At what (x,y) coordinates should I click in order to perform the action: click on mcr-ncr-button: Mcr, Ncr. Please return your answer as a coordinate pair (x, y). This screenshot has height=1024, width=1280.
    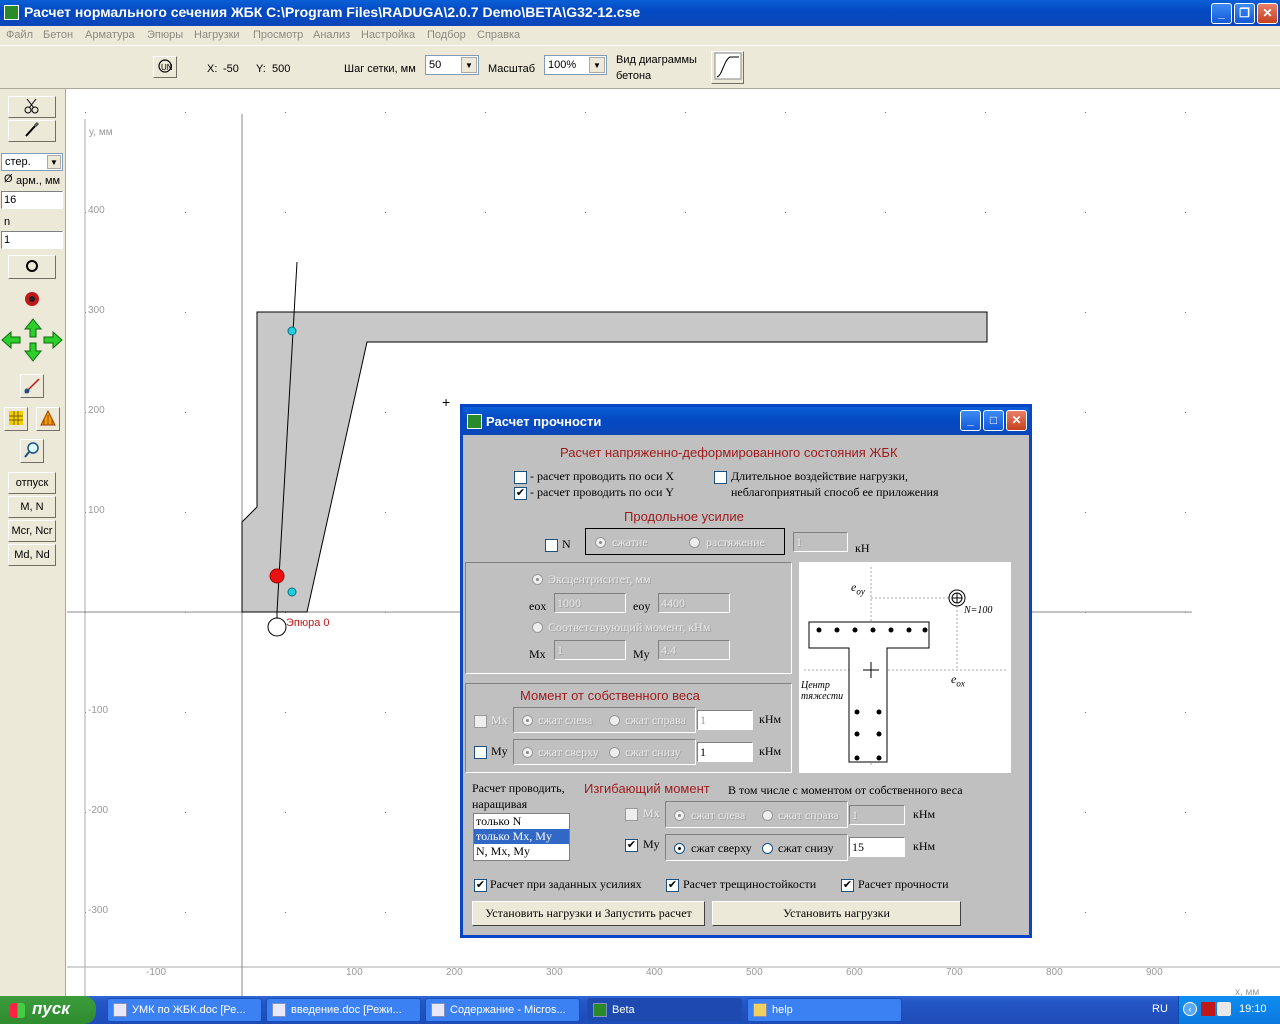
    Looking at the image, I should click on (32, 531).